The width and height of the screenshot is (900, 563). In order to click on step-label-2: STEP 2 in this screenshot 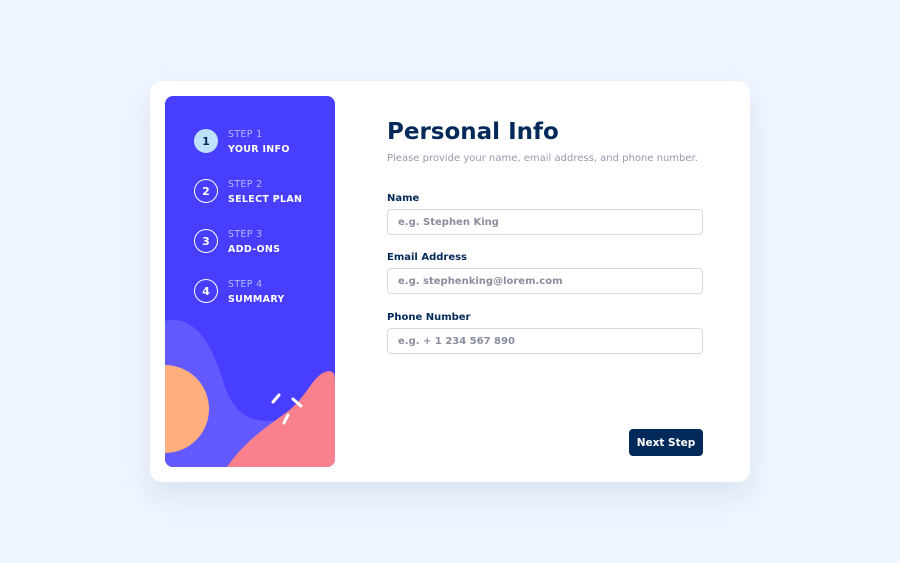, I will do `click(245, 184)`.